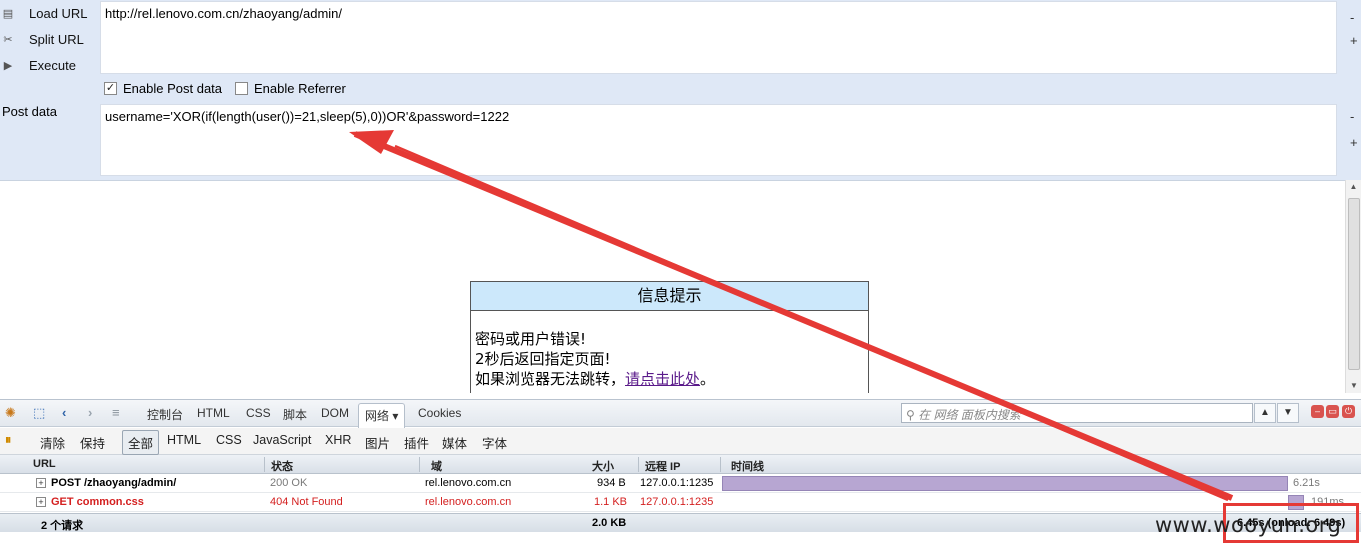  Describe the element at coordinates (494, 442) in the screenshot. I see `filter-fonts: 字体` at that location.